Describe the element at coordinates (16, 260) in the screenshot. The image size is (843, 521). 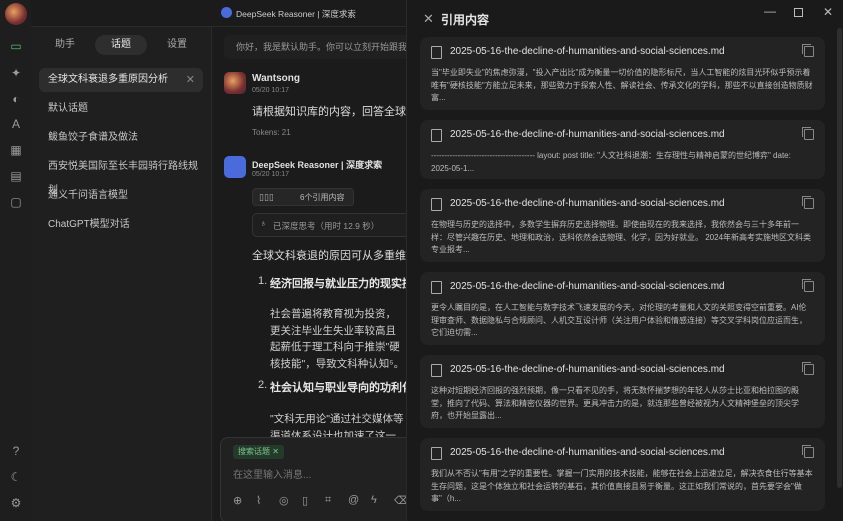
I see `icon-rail: ▭ ✦ ◐ A ▦ ▤ ▢ ? ☾ ⚙` at that location.